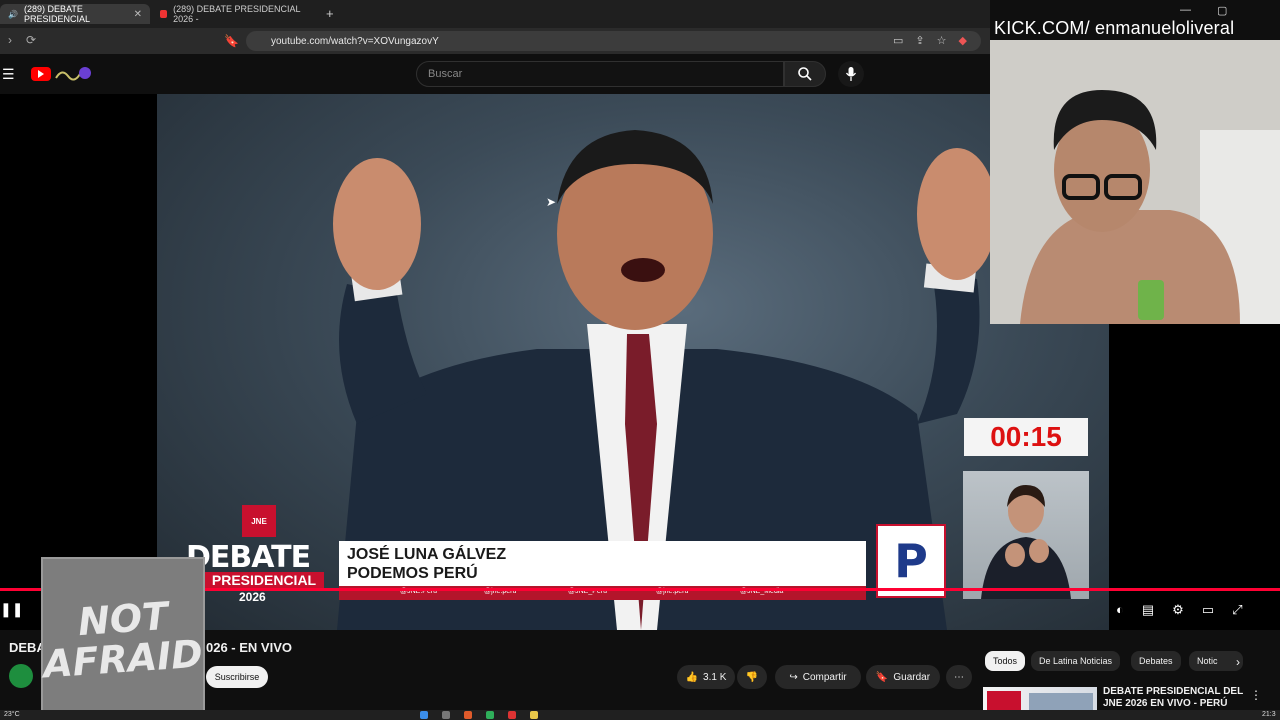 Image resolution: width=1280 pixels, height=720 pixels. I want to click on maximize-icon: ▢, so click(1222, 10).